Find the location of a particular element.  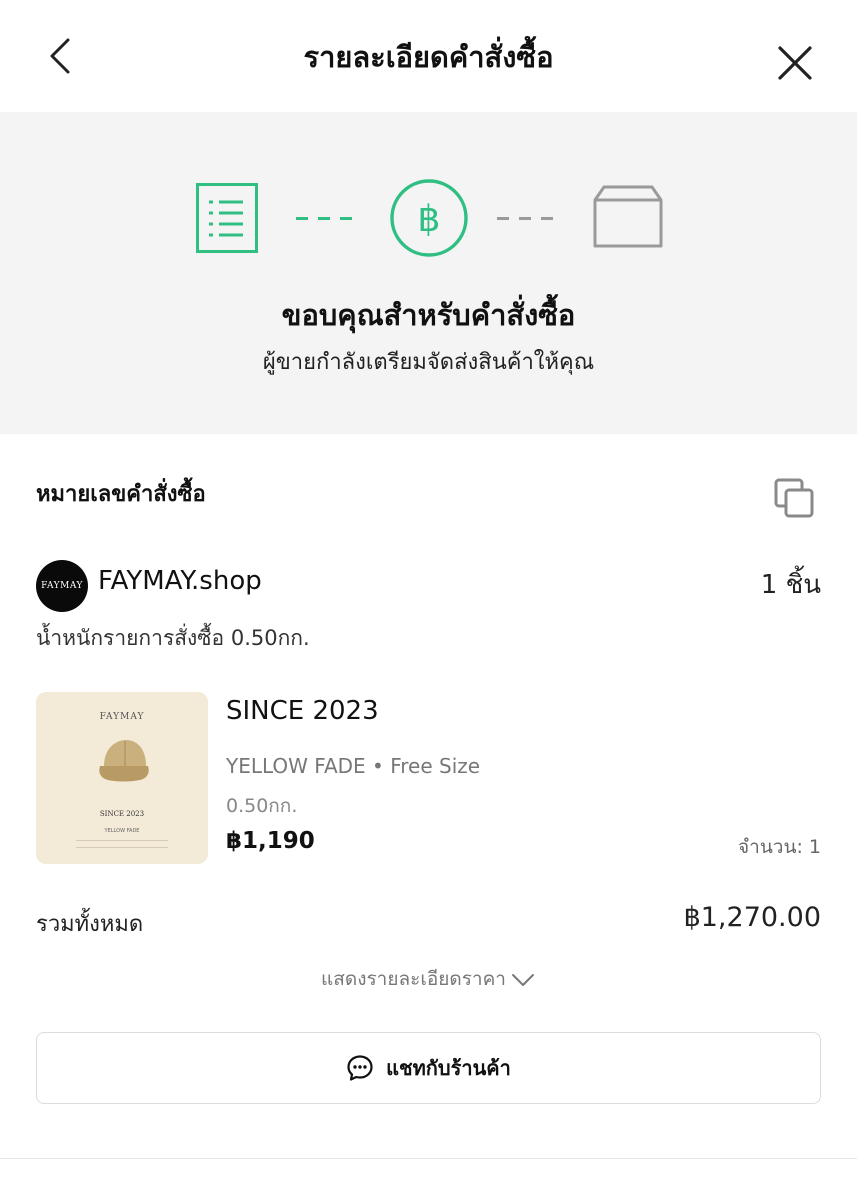

shop-name: FAYMAY.shop is located at coordinates (180, 581).